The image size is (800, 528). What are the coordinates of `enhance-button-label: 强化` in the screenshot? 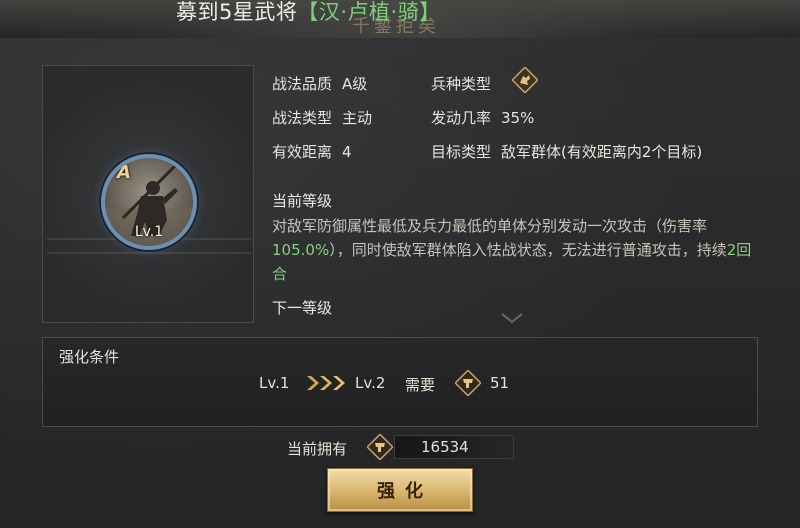 It's located at (405, 491).